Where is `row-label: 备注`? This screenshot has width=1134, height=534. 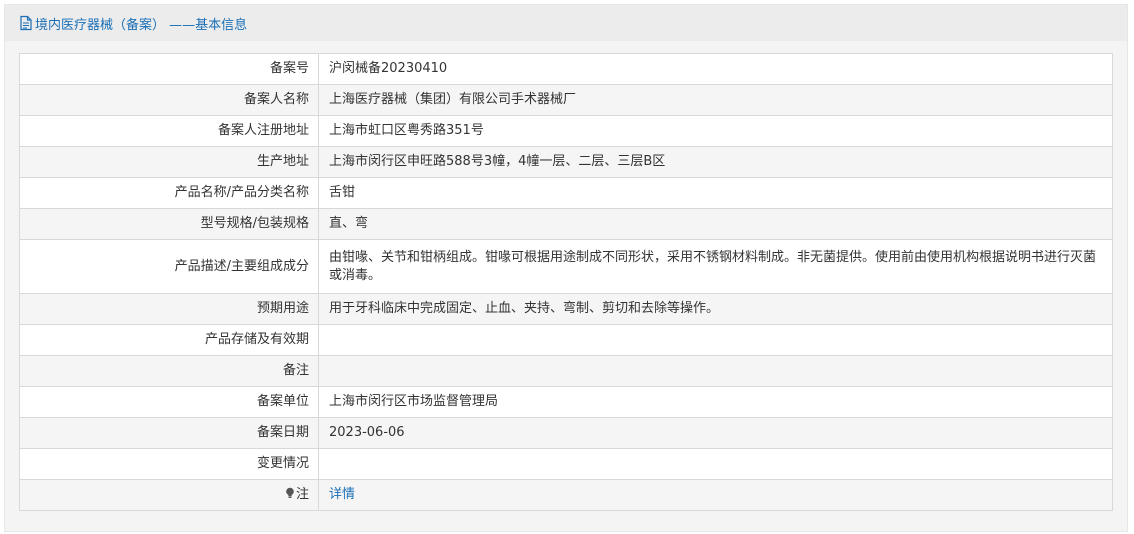
row-label: 备注 is located at coordinates (169, 371).